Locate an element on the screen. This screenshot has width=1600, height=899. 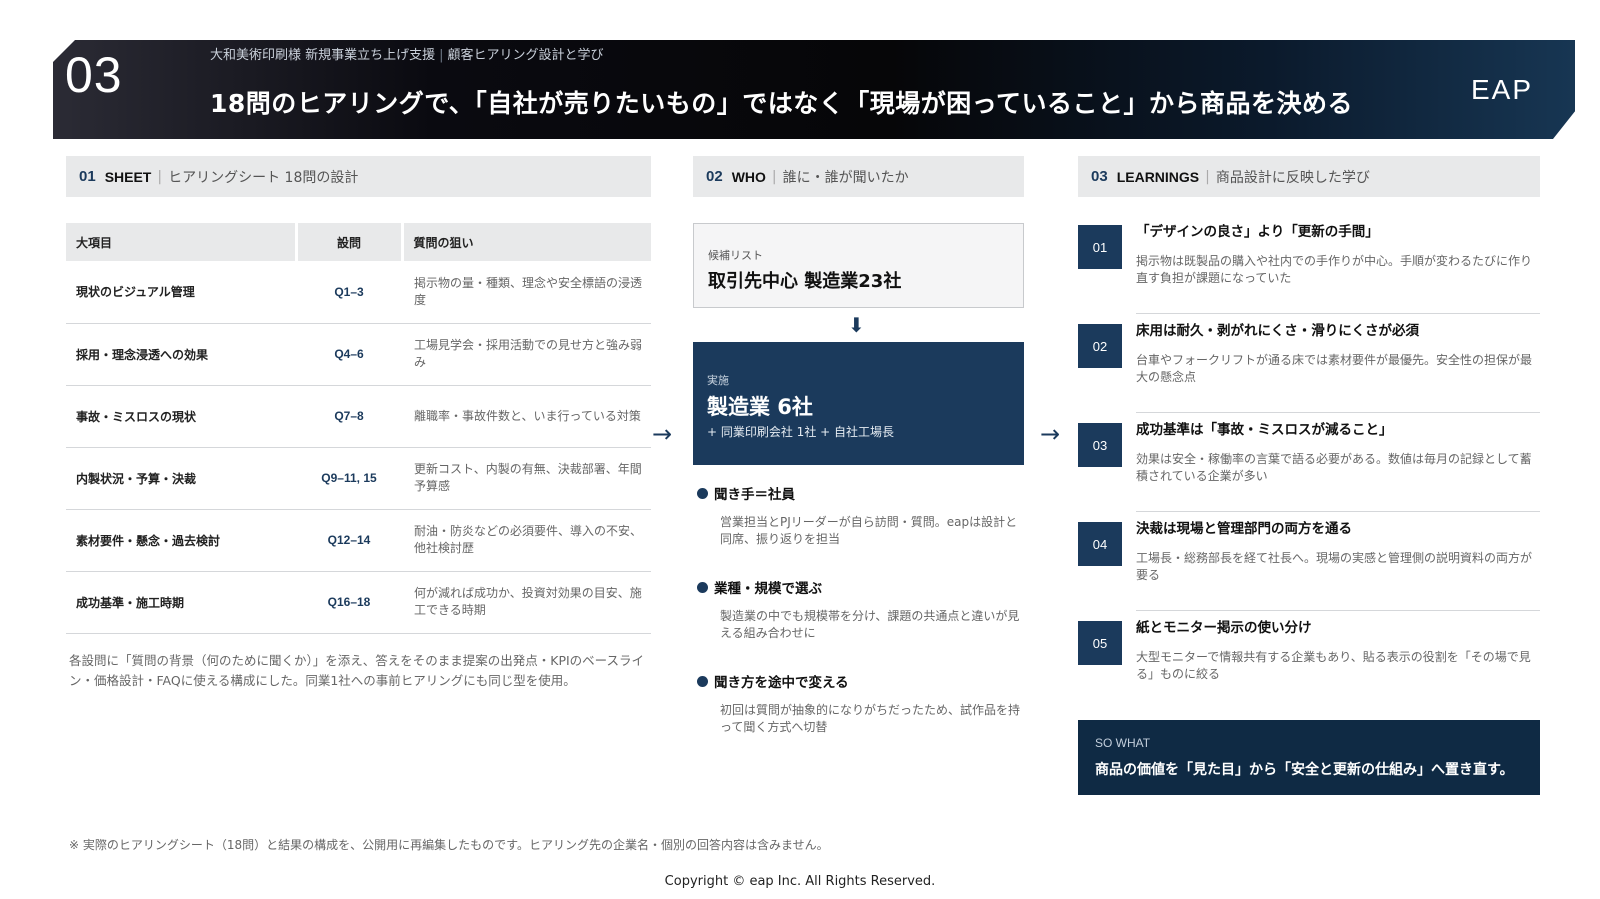
implementation-box: 実施 製造業 6社 + 同業印刷会社 1社 + 自社工場長 is located at coordinates (858, 403).